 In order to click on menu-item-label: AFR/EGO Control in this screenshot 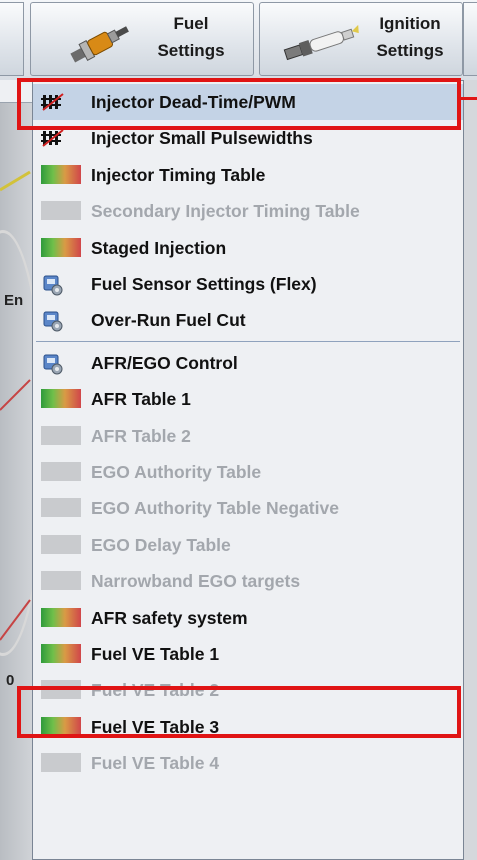, I will do `click(164, 362)`.